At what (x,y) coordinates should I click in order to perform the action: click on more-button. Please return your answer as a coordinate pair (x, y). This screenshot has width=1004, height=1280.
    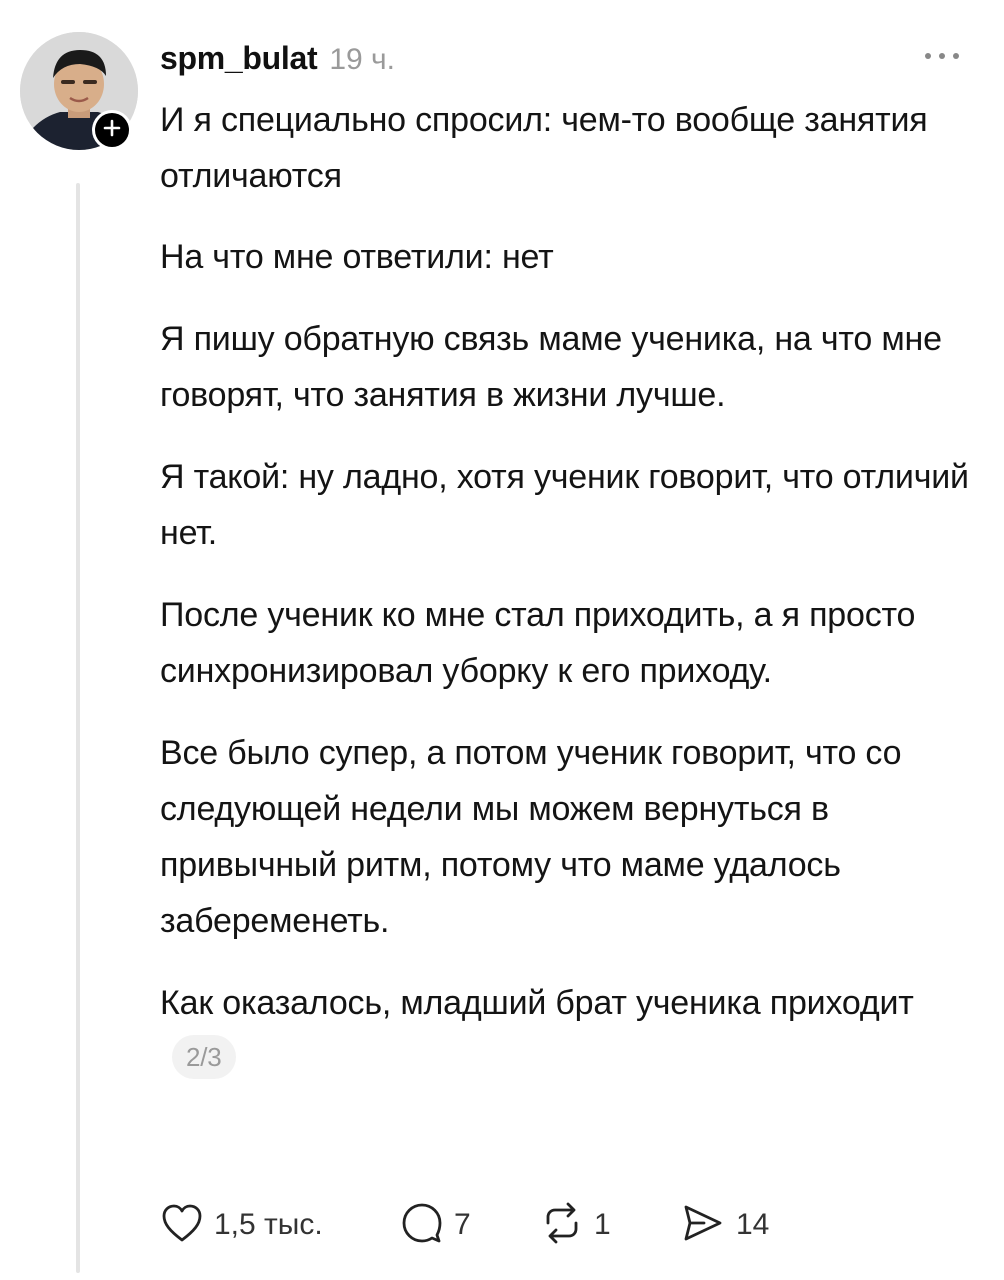
    Looking at the image, I should click on (942, 57).